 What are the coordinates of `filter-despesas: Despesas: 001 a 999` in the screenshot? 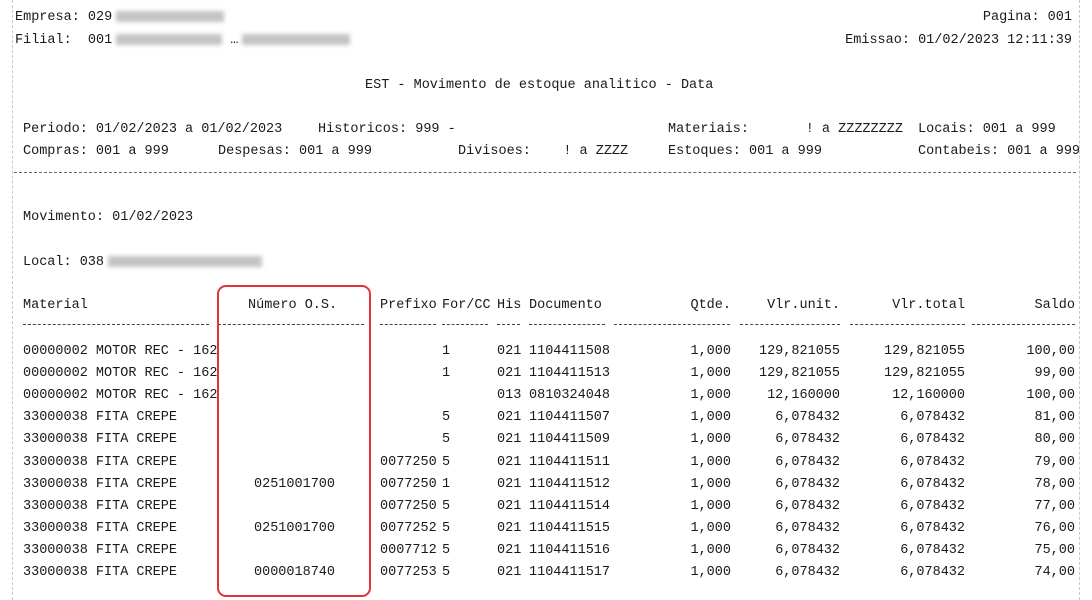 It's located at (295, 151).